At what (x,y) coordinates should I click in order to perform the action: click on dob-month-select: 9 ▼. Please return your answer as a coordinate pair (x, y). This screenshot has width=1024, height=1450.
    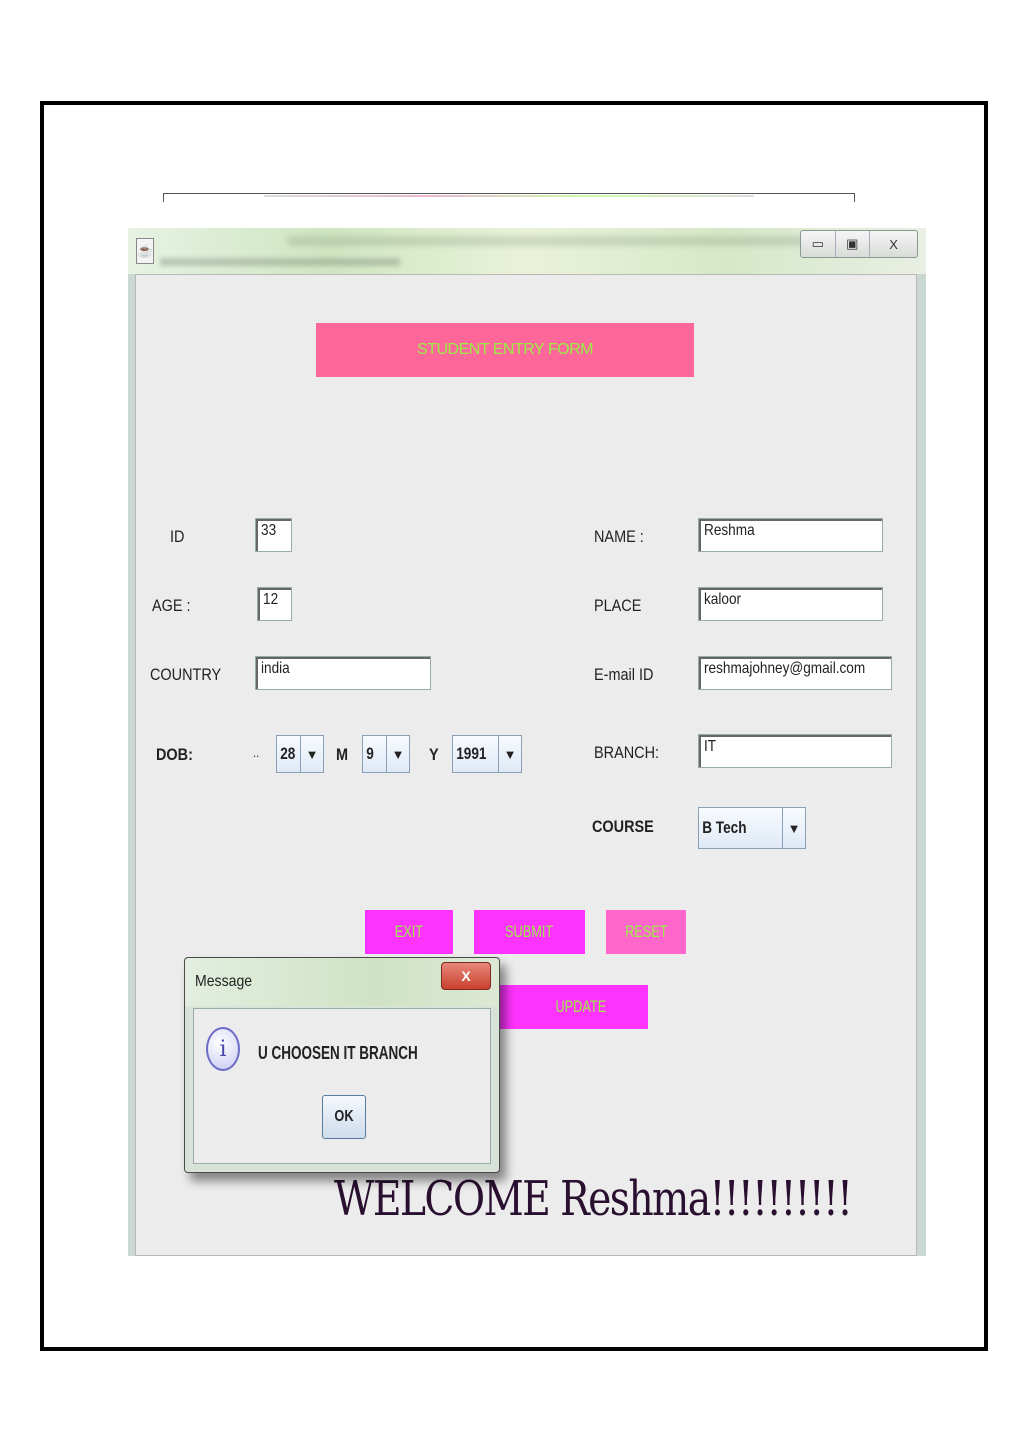
    Looking at the image, I should click on (386, 754).